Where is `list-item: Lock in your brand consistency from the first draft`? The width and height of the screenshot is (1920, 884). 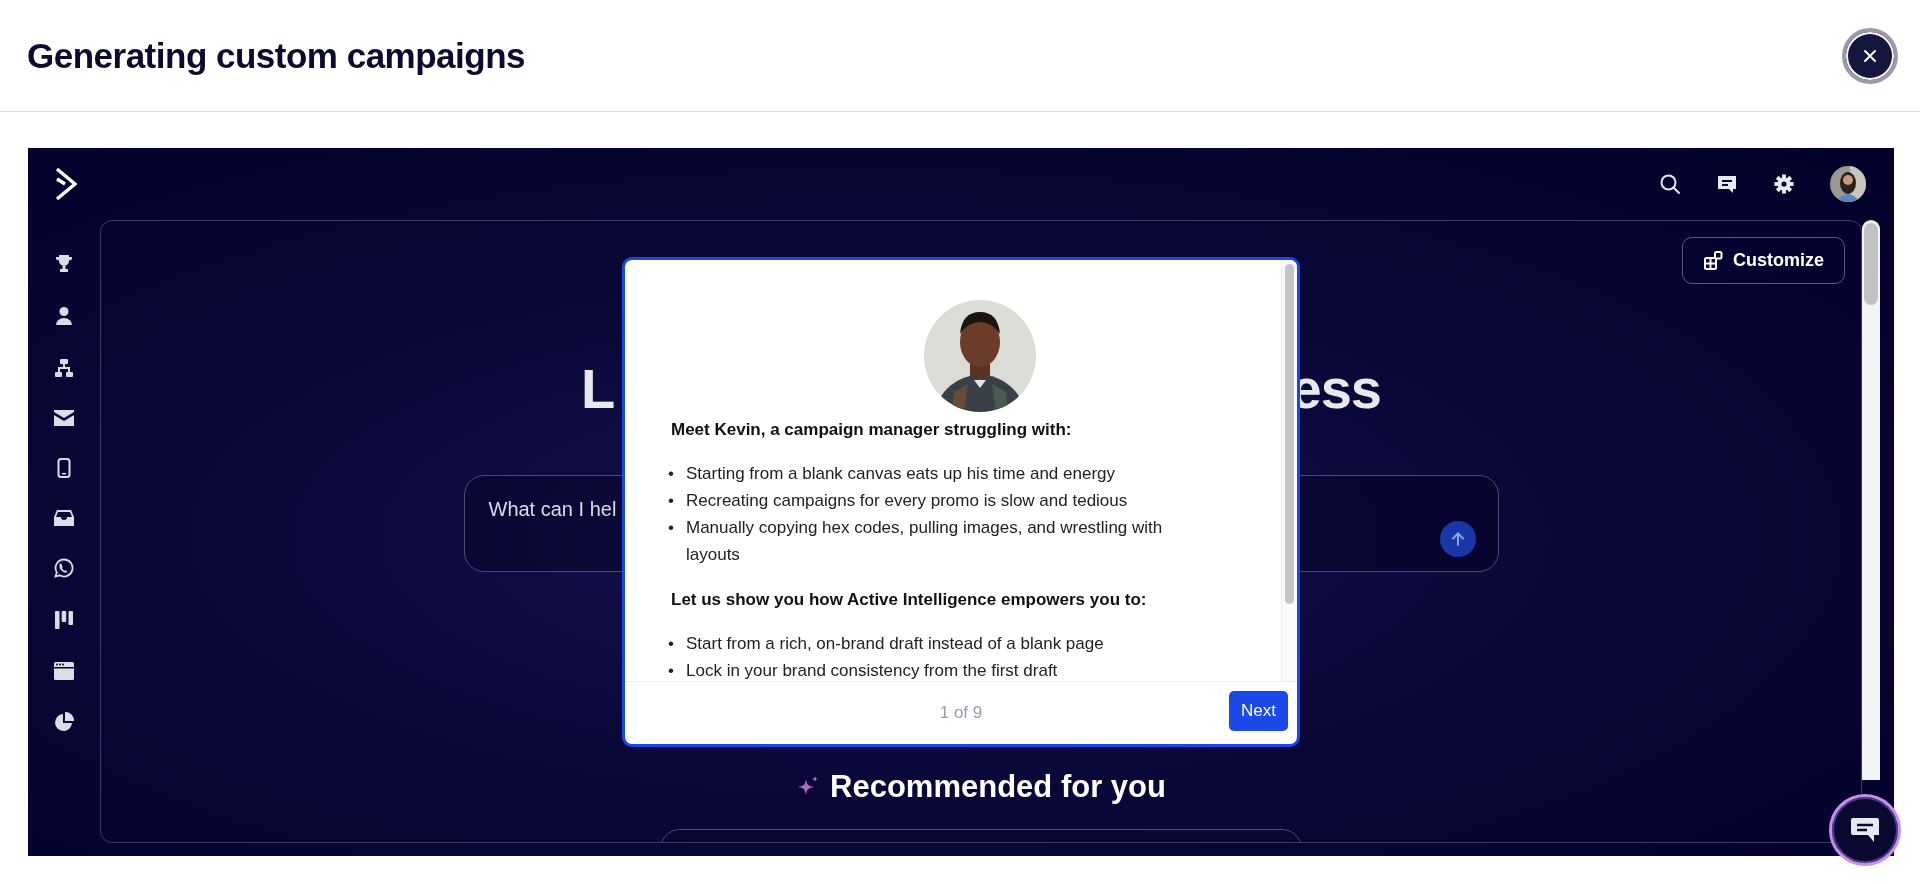
list-item: Lock in your brand consistency from the first draft is located at coordinates (872, 670).